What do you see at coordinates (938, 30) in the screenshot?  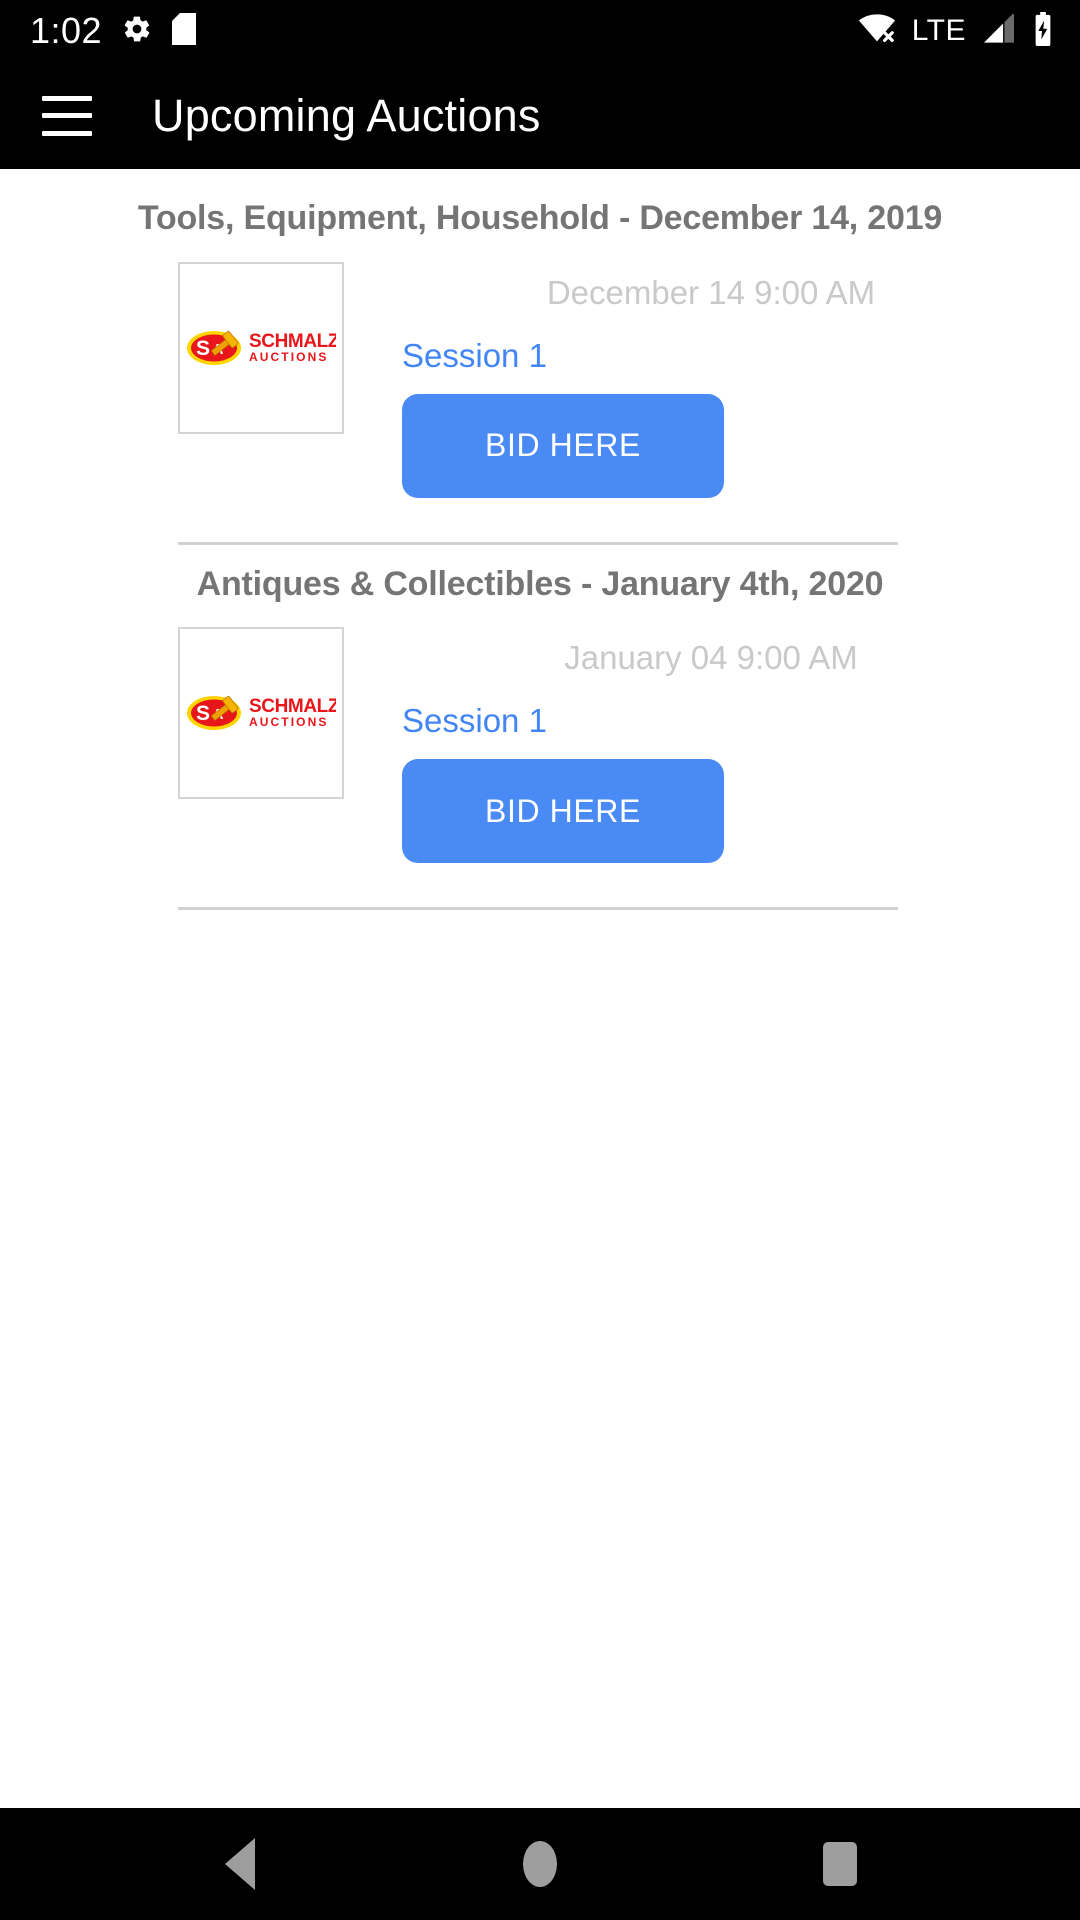 I see `network-type-label: LTE` at bounding box center [938, 30].